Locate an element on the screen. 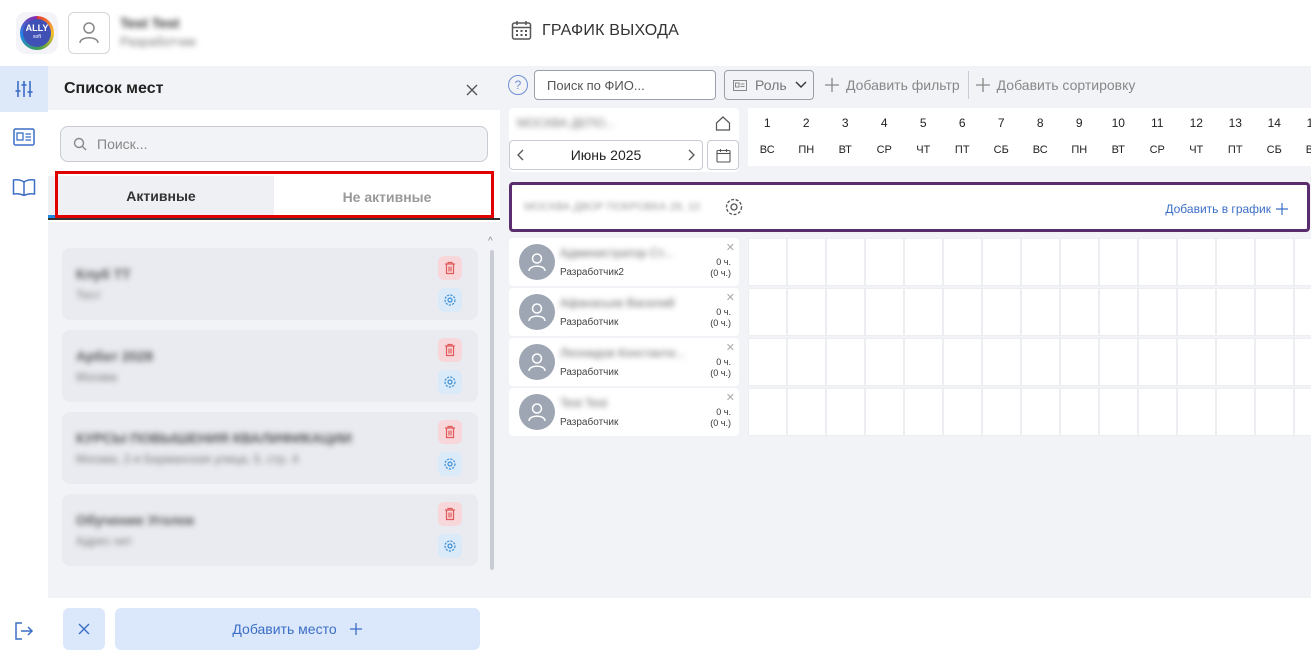  gear-icon is located at coordinates (734, 207).